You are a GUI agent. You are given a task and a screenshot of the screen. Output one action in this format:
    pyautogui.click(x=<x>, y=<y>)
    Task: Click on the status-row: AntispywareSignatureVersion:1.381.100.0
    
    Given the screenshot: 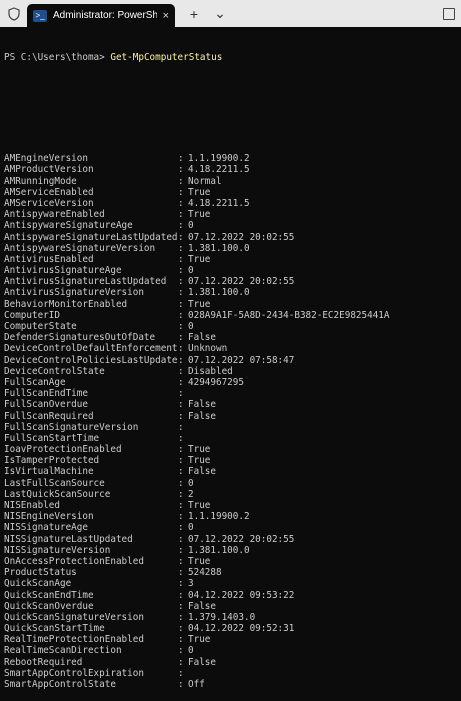 What is the action you would take?
    pyautogui.click(x=230, y=248)
    